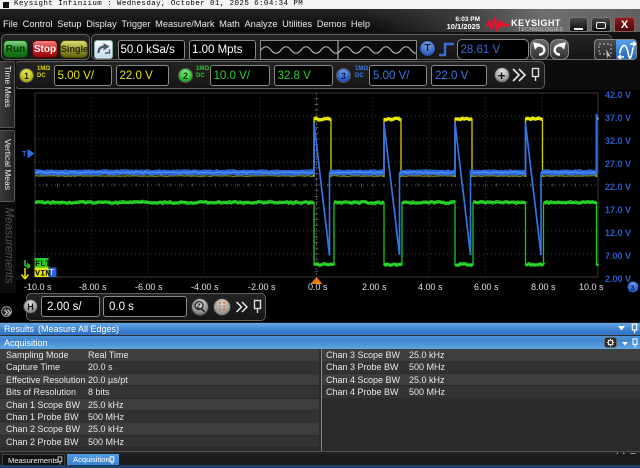  I want to click on svg-text: Z, so click(199, 307).